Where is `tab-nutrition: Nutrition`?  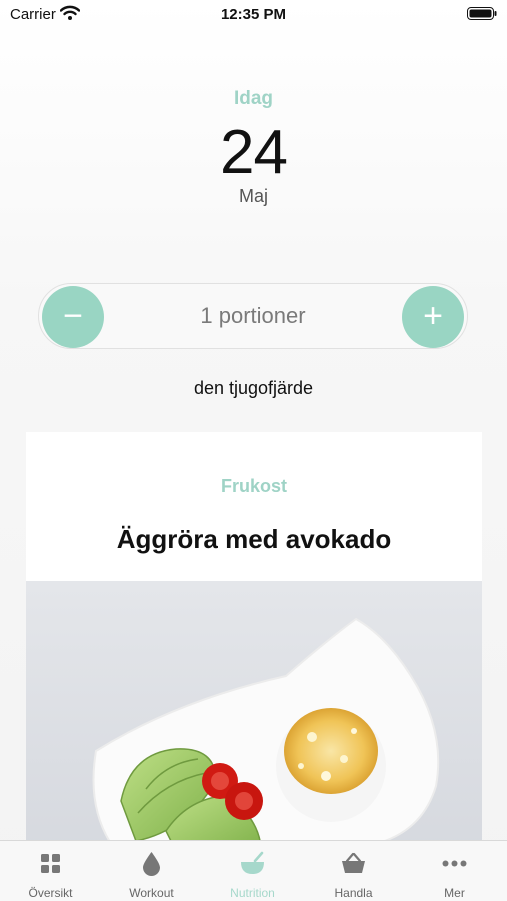
tab-nutrition: Nutrition is located at coordinates (252, 871).